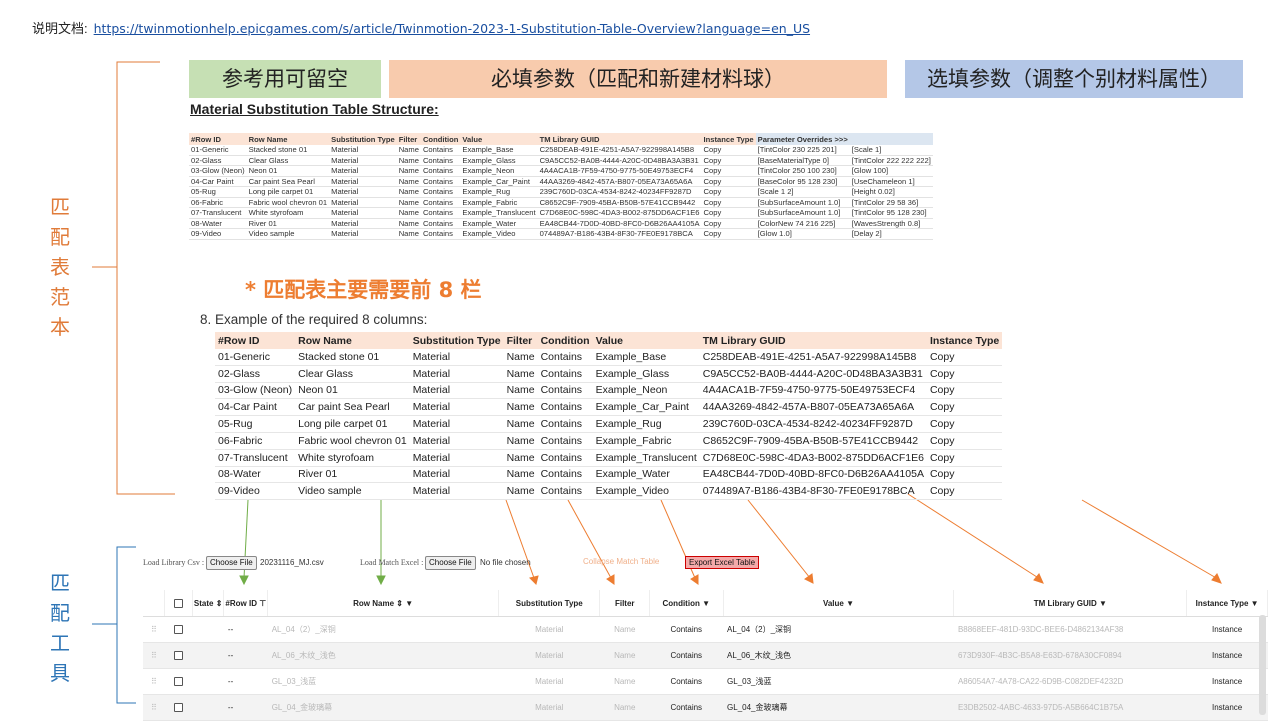  Describe the element at coordinates (383, 681) in the screenshot. I see `row-name-cell: GL_03_浅蓝` at that location.